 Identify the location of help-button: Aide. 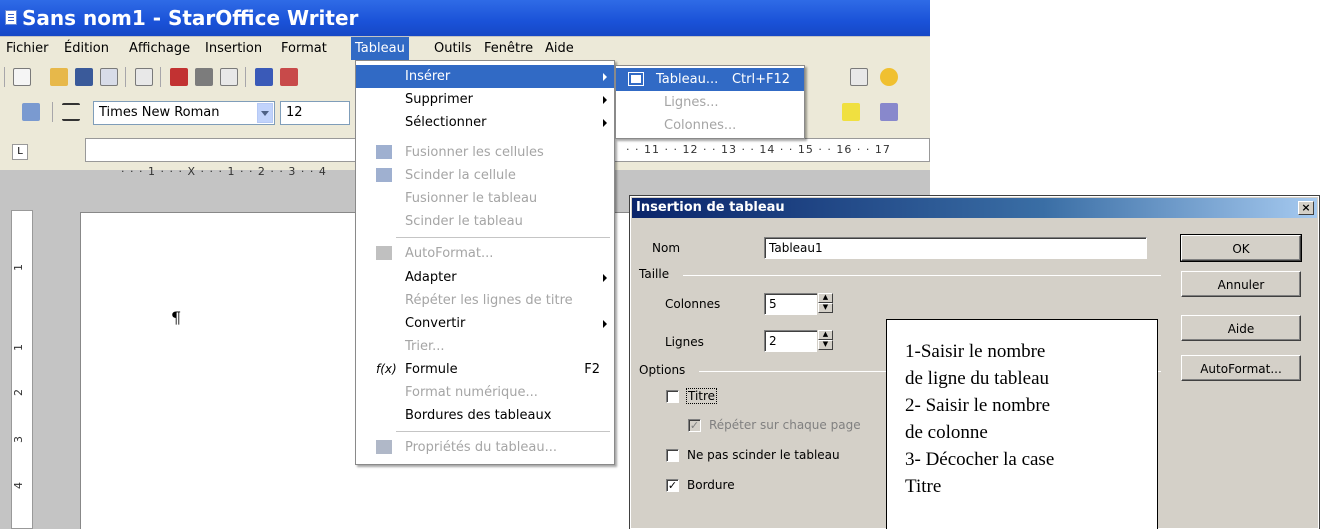
(1241, 328).